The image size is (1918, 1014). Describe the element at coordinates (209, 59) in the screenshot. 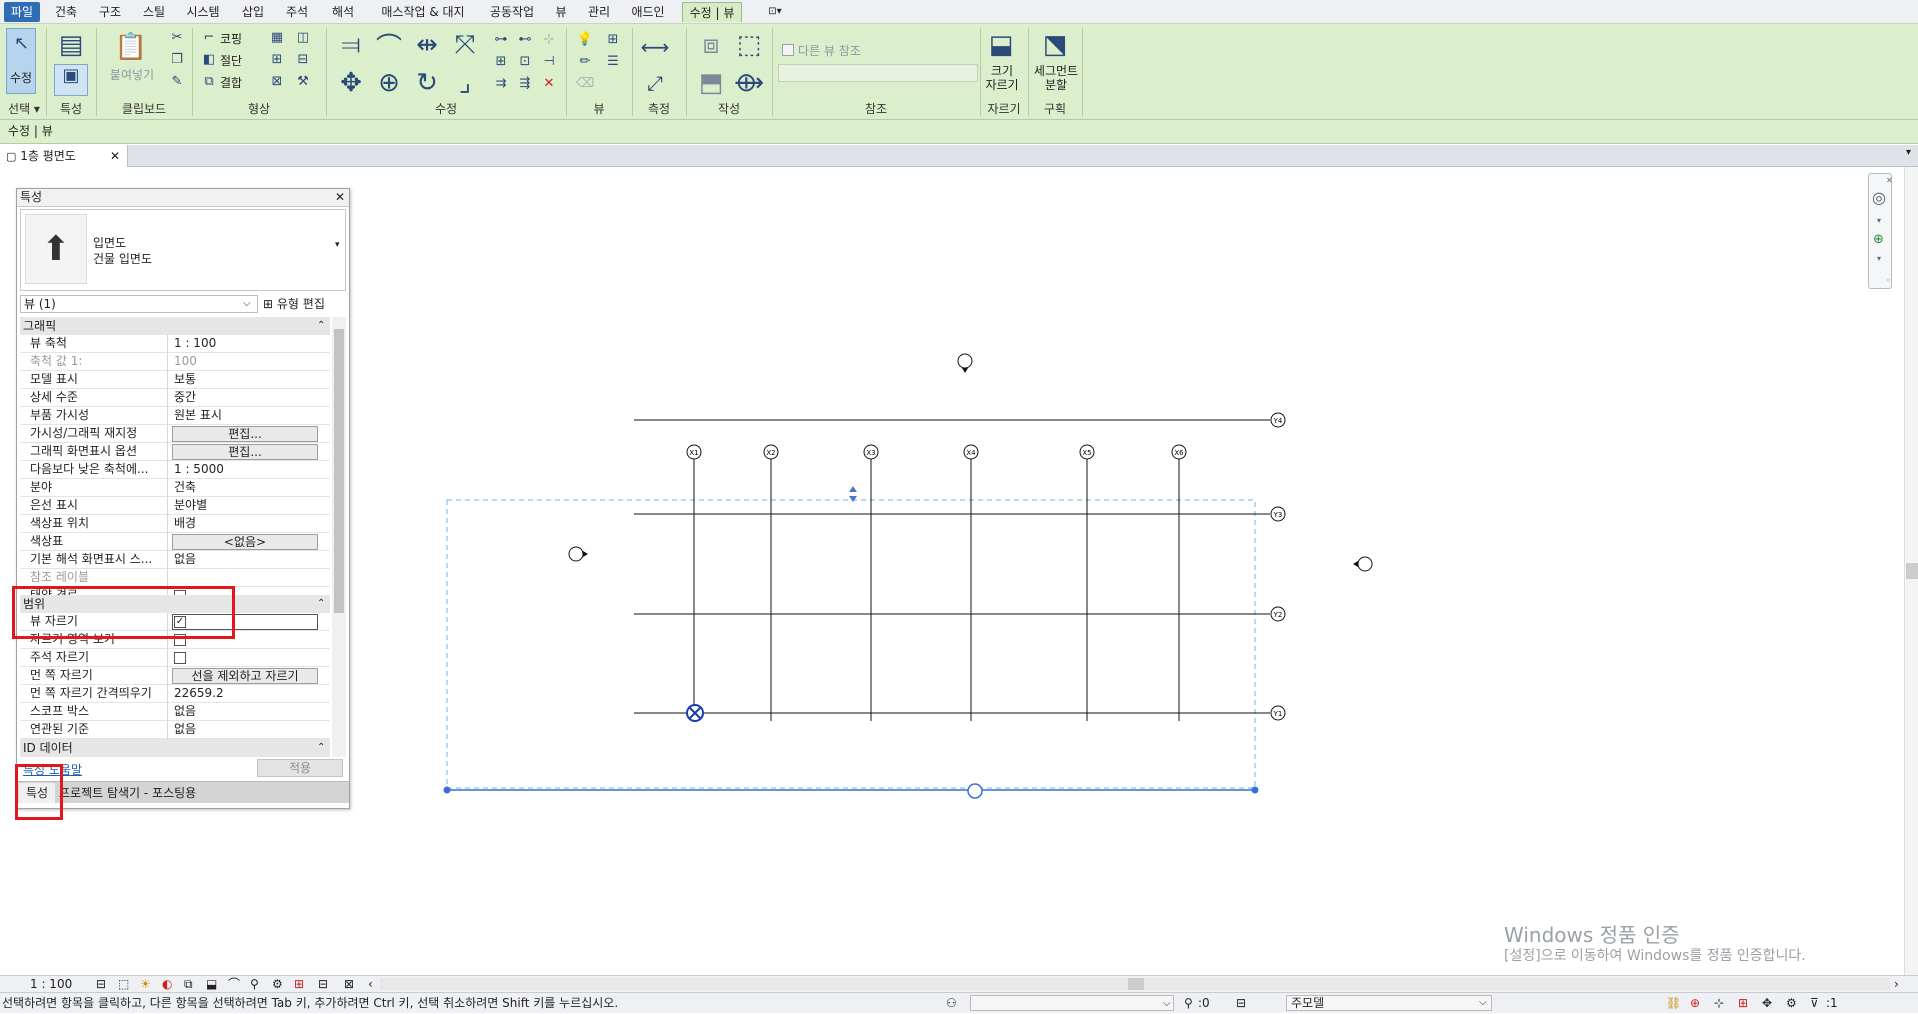

I see `cut-geometry-icon: ◧` at that location.